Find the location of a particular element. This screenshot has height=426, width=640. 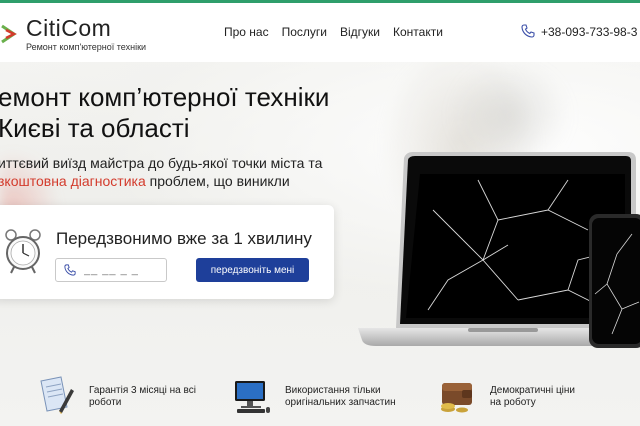

feature-prices-line1: Демократичні ціни is located at coordinates (533, 390).